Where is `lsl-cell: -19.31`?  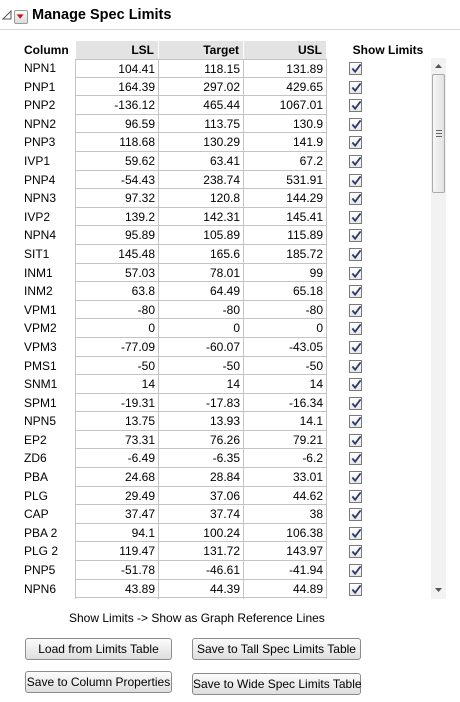 lsl-cell: -19.31 is located at coordinates (117, 403).